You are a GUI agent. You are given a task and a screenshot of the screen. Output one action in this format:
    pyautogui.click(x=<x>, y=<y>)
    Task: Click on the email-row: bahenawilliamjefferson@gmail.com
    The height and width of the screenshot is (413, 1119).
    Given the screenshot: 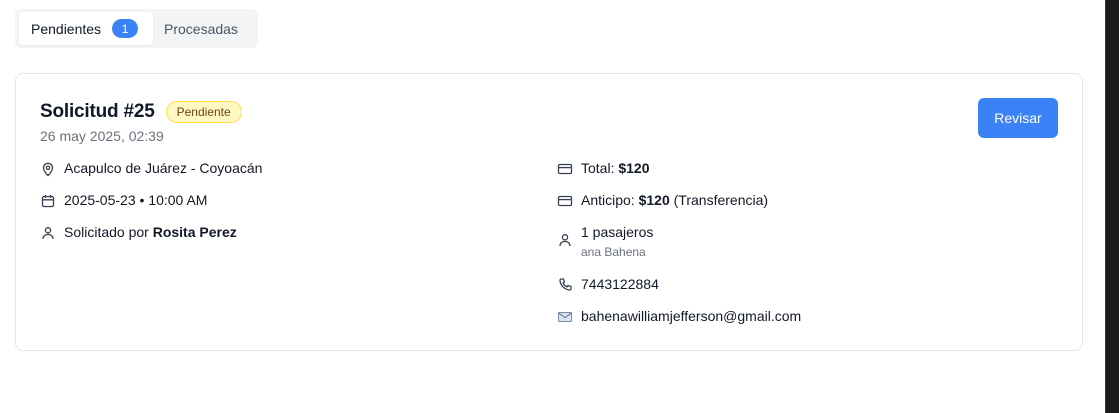 What is the action you would take?
    pyautogui.click(x=679, y=316)
    